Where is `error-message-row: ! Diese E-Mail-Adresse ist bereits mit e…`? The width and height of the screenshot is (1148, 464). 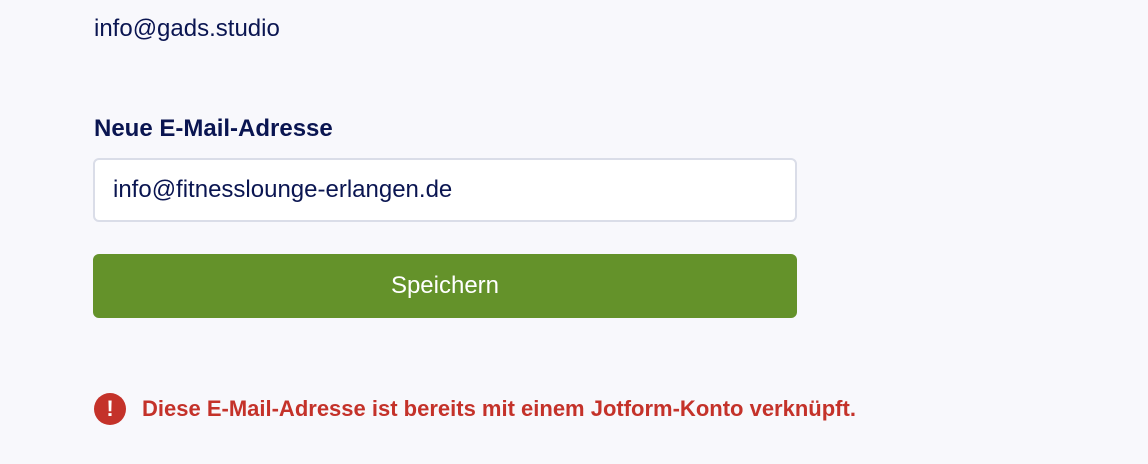 error-message-row: ! Diese E-Mail-Adresse ist bereits mit e… is located at coordinates (475, 409).